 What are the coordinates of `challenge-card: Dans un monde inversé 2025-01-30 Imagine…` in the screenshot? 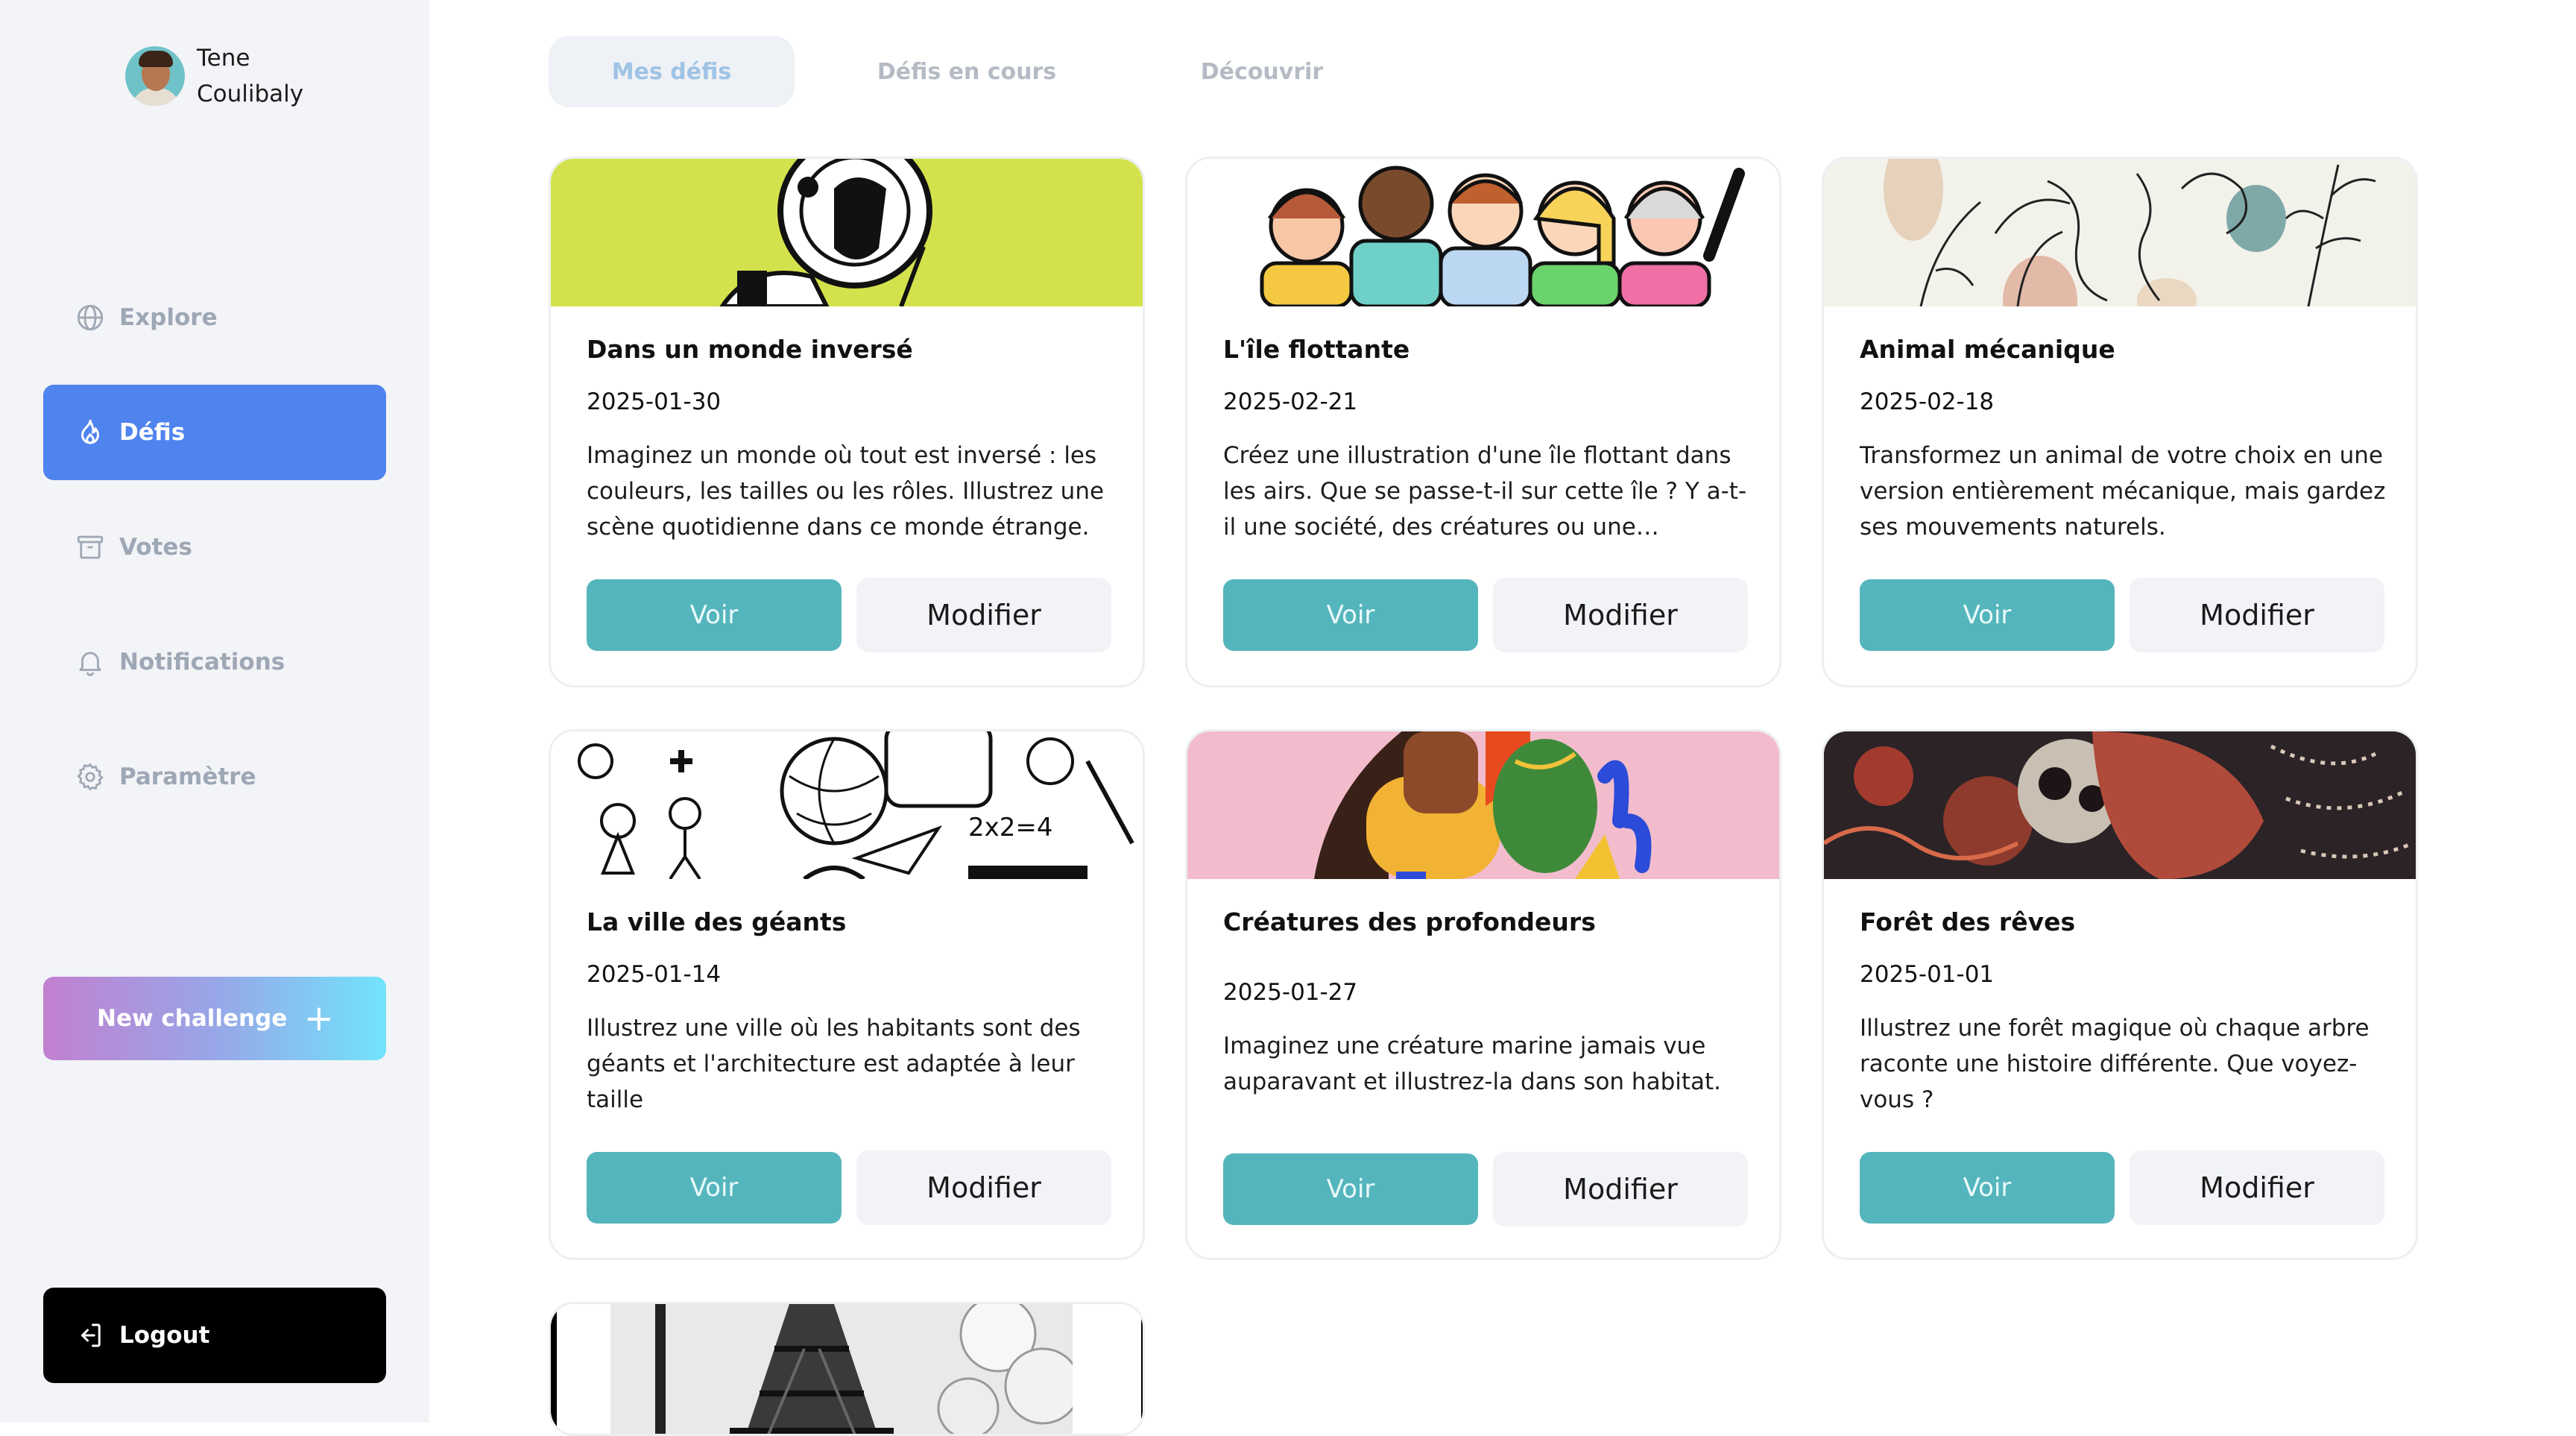 It's located at (847, 422).